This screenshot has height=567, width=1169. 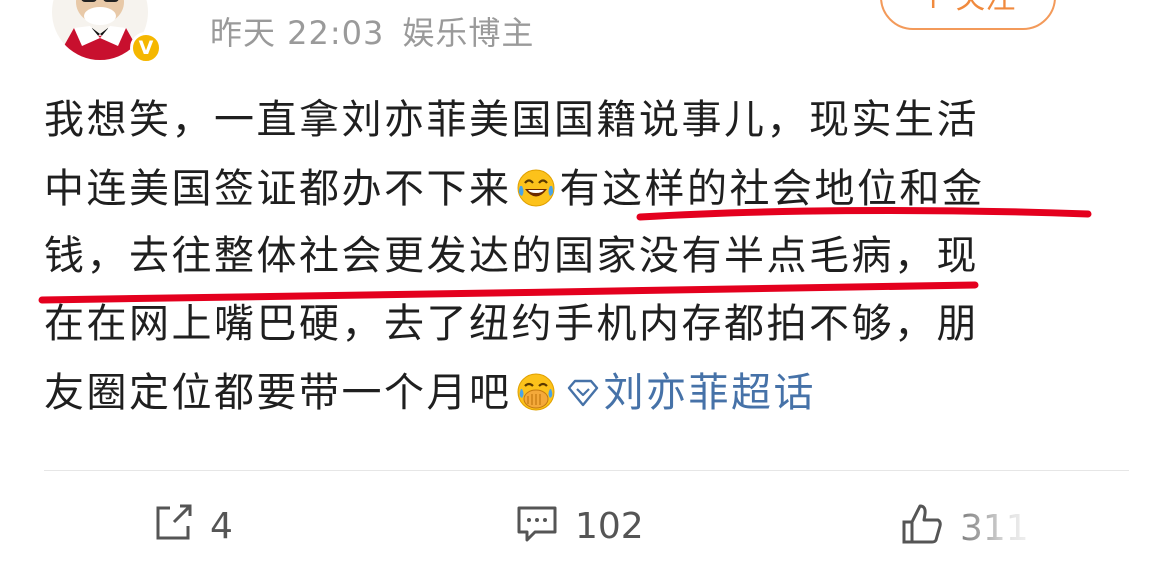 What do you see at coordinates (1000, 526) in the screenshot?
I see `watermark-overlay` at bounding box center [1000, 526].